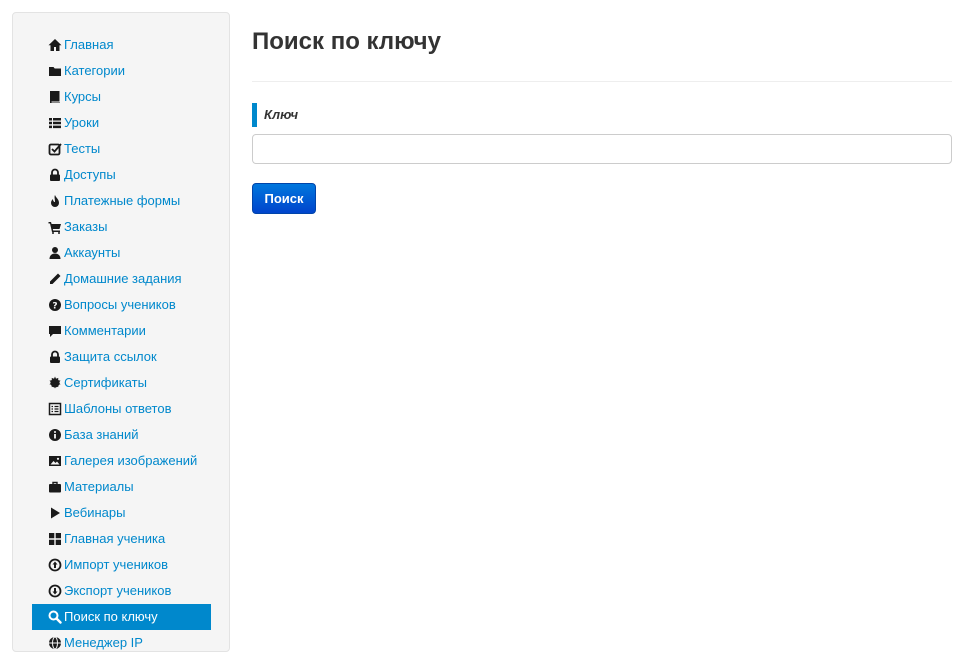 This screenshot has height=656, width=973. What do you see at coordinates (121, 97) in the screenshot?
I see `sidebar-item-courses: Курсы` at bounding box center [121, 97].